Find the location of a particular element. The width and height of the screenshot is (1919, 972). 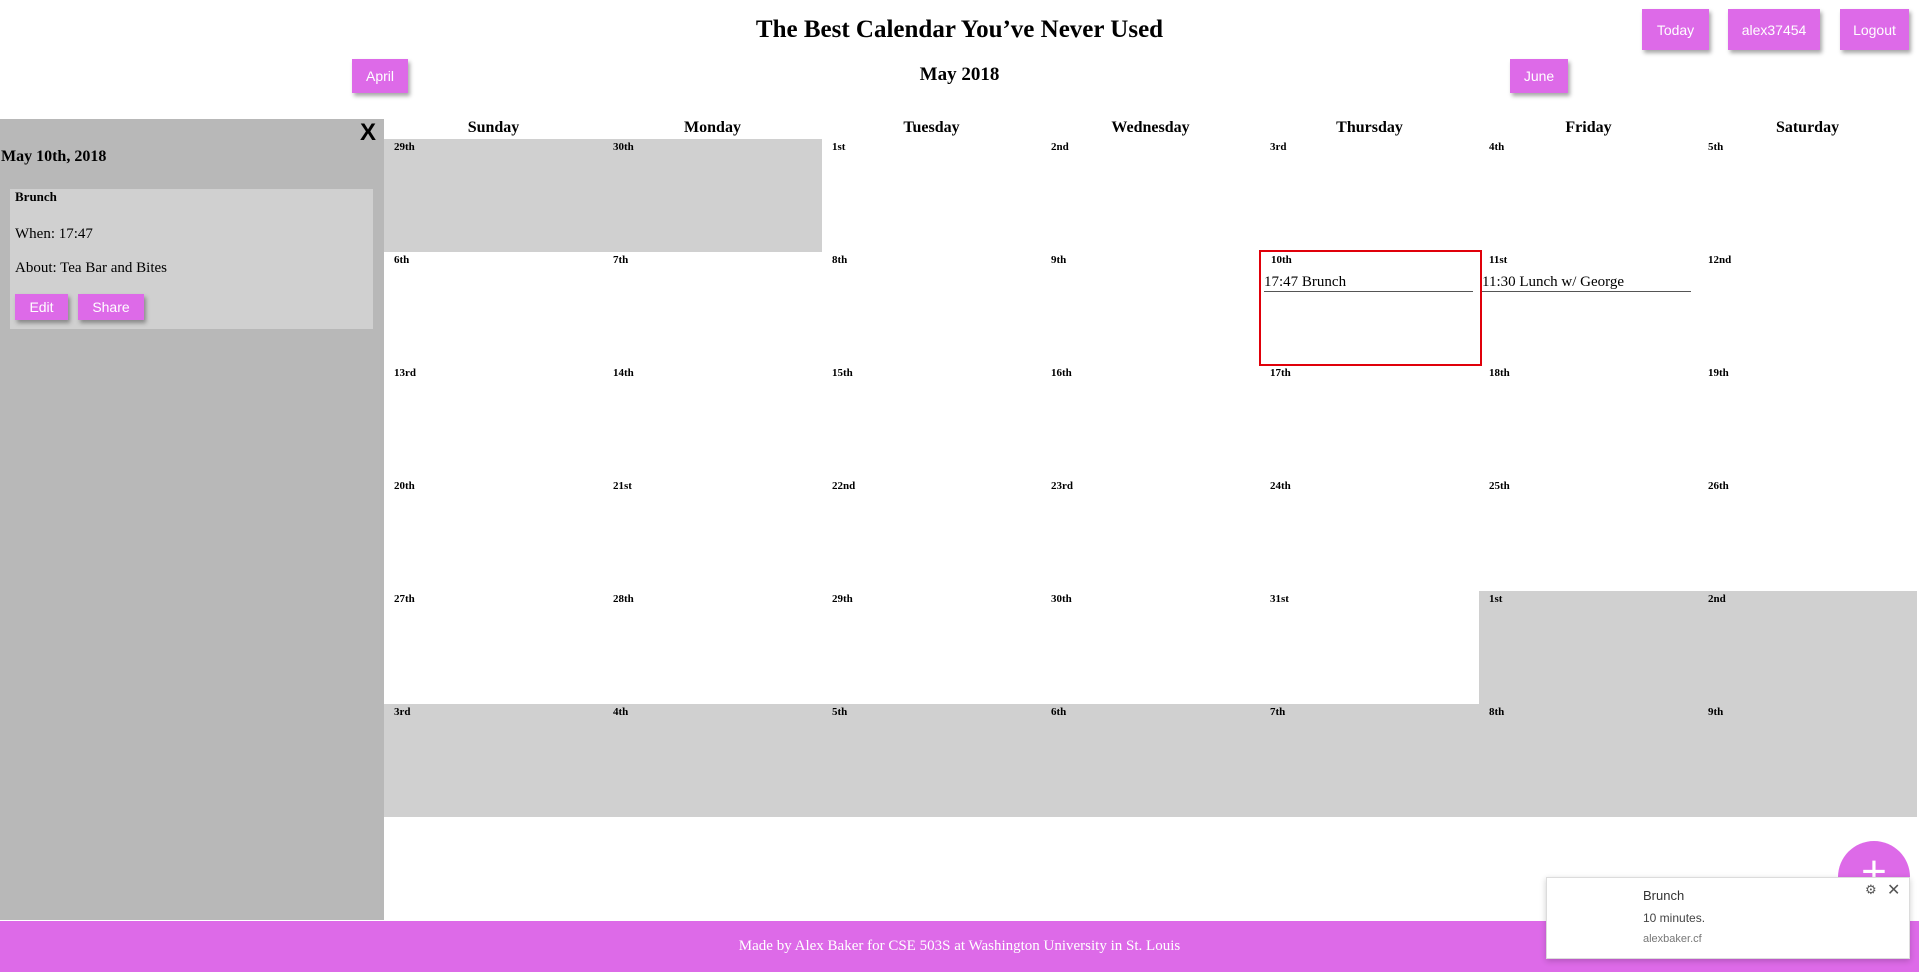

close-sidebar-button: X is located at coordinates (368, 133).